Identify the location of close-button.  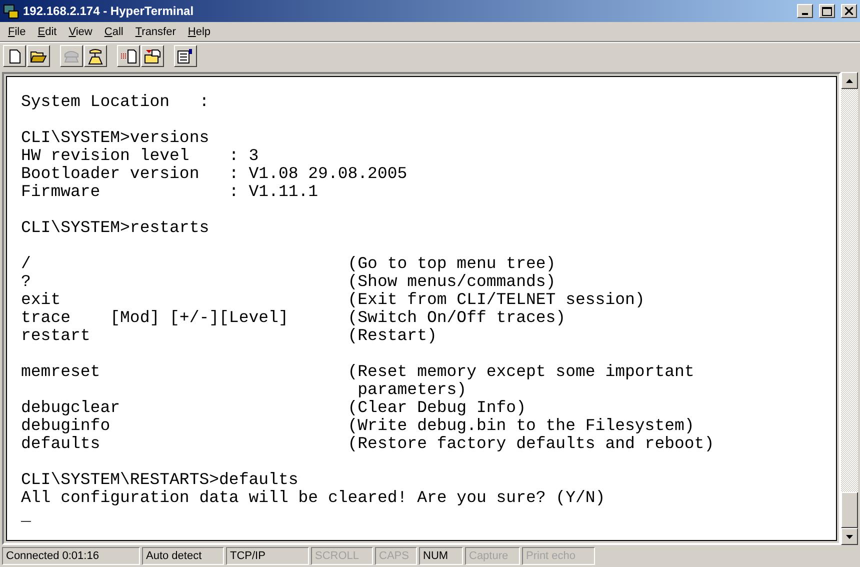
(849, 11).